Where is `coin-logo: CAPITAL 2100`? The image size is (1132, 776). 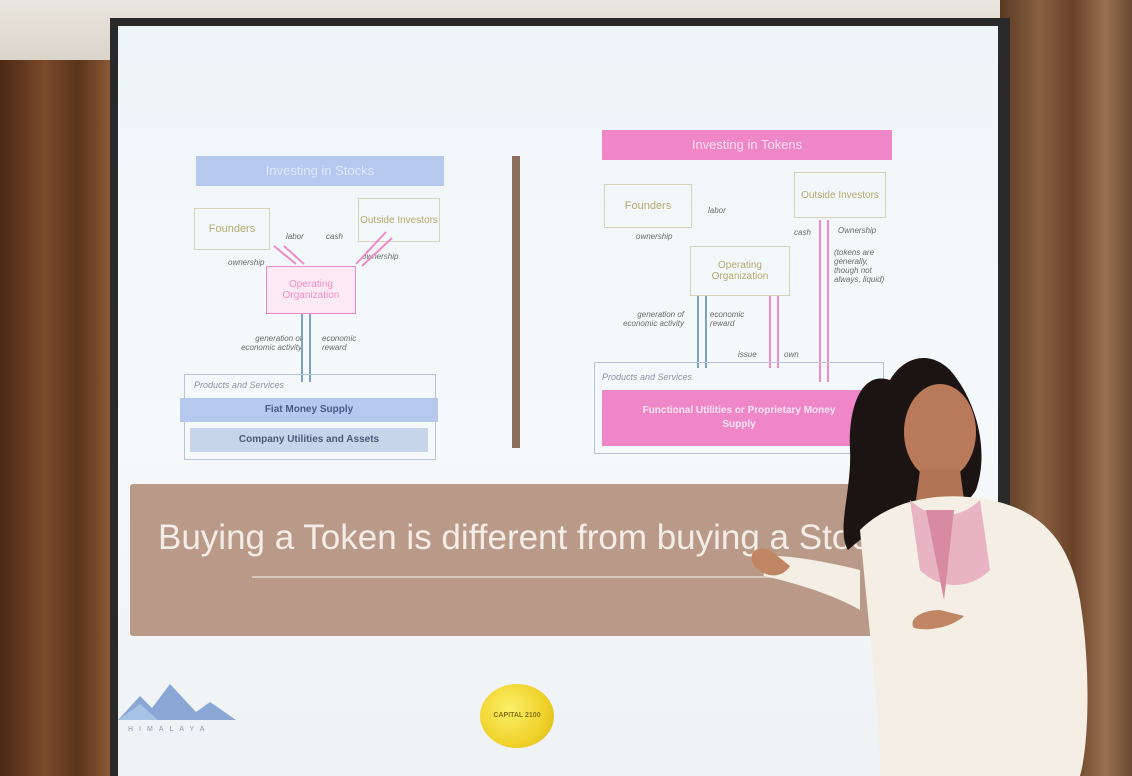
coin-logo: CAPITAL 2100 is located at coordinates (517, 716).